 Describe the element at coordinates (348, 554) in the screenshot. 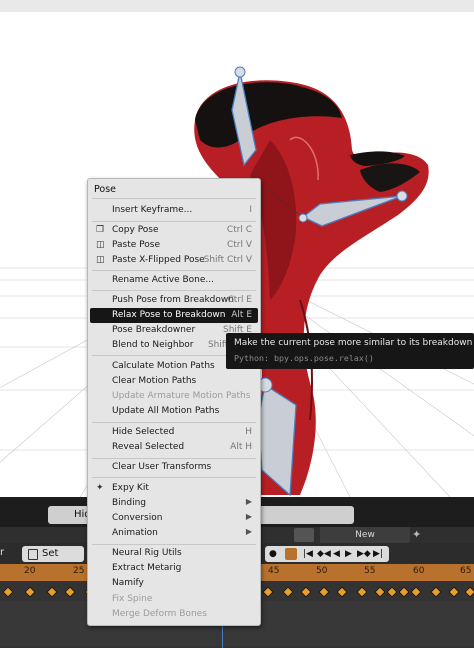

I see `play-icon: ▶` at that location.